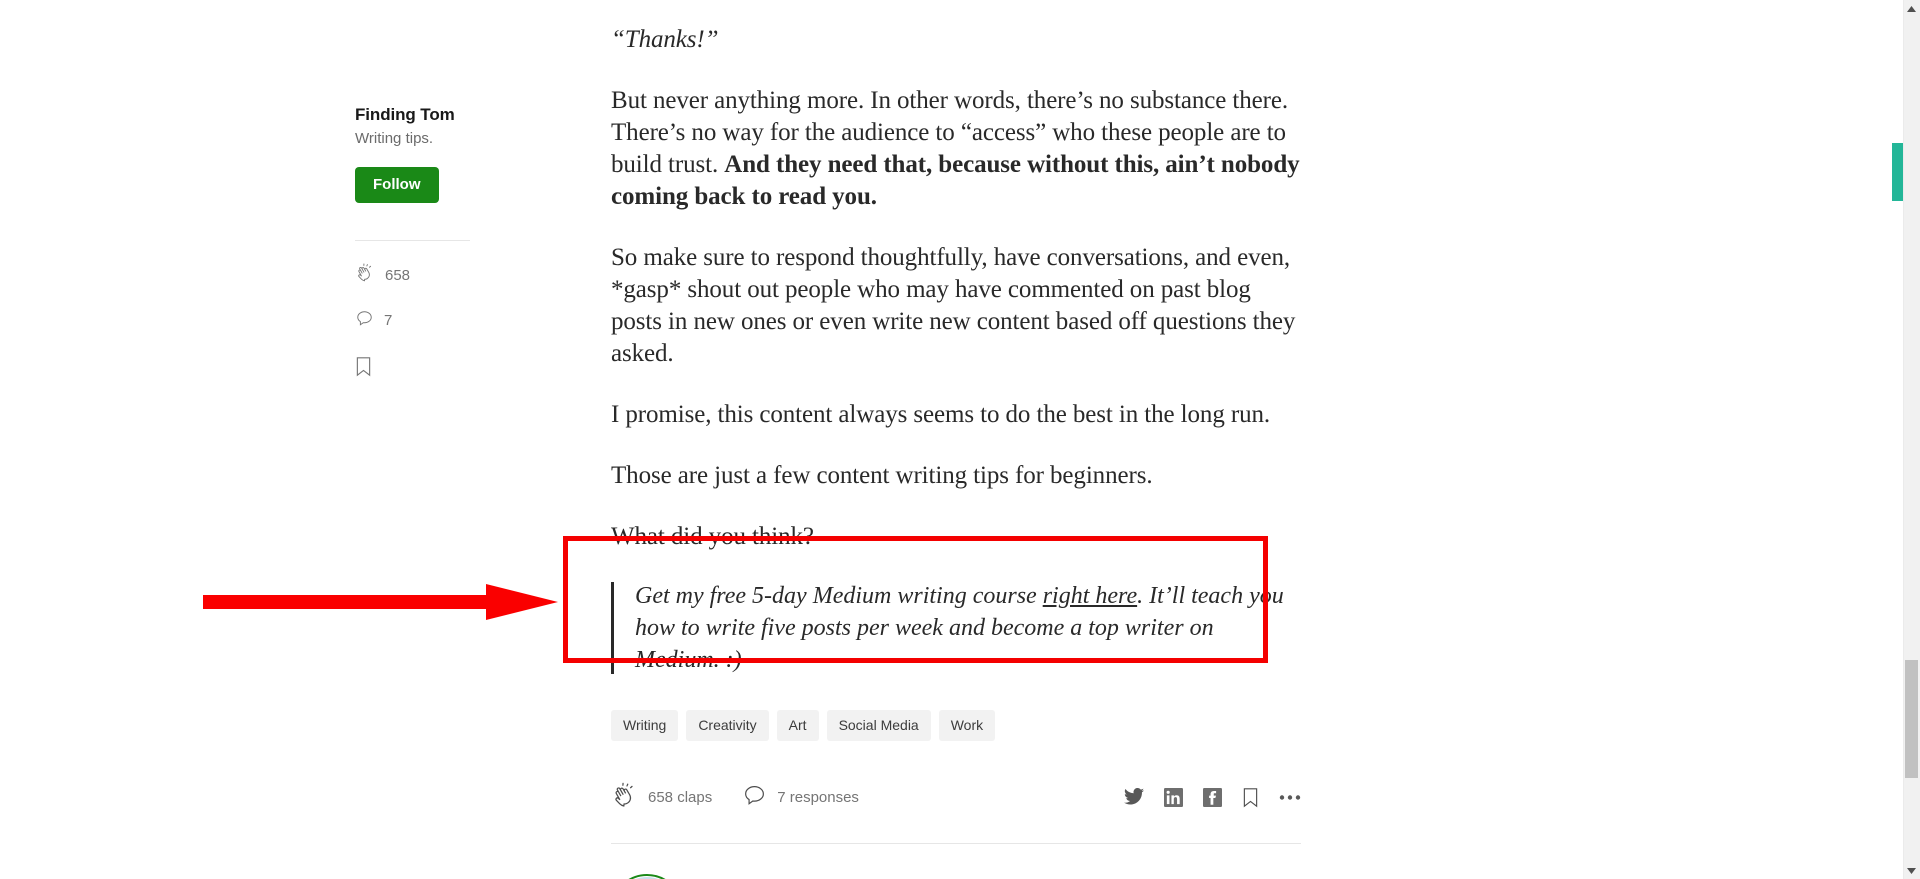  I want to click on written-by-text: WRITTEN BY Tom Kuegler, so click(770, 876).